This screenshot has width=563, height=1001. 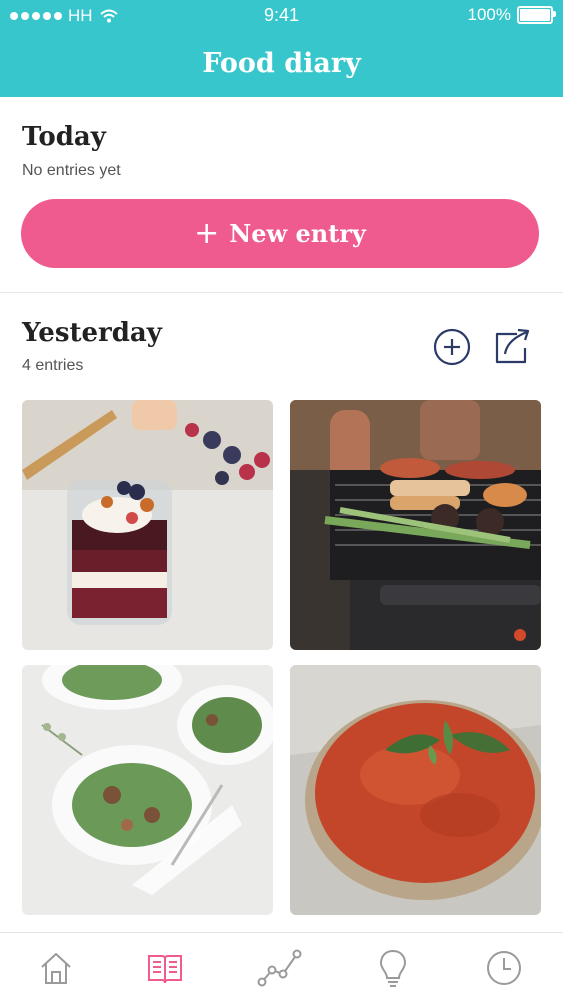 I want to click on new-entry-button: + New entry, so click(x=280, y=233).